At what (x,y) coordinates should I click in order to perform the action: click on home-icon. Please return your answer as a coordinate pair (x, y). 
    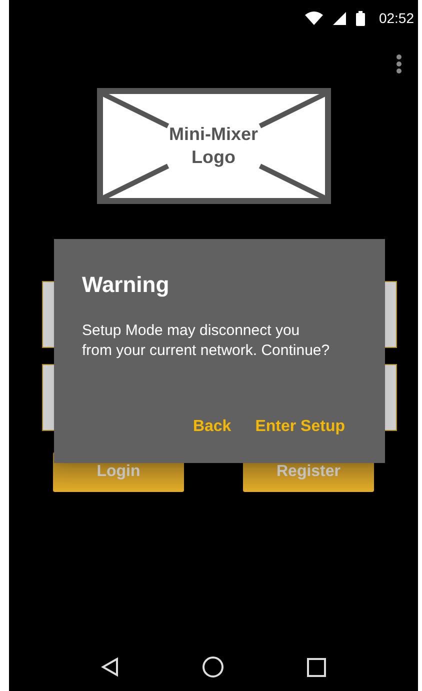
    Looking at the image, I should click on (213, 667).